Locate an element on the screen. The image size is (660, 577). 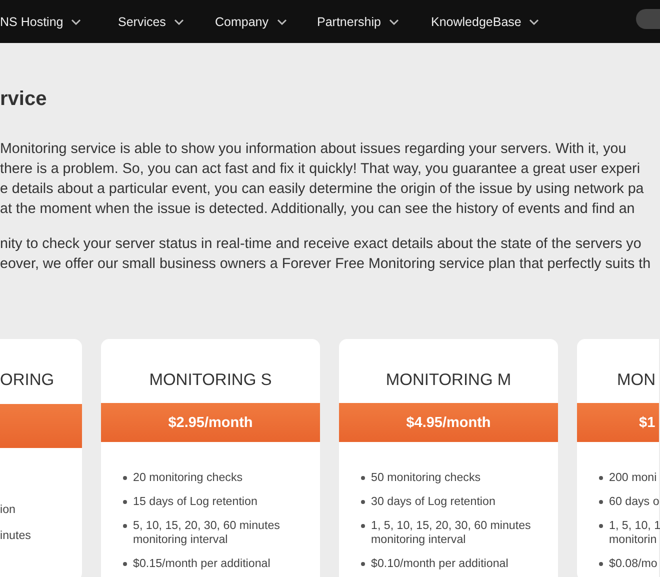
feature-text: ion is located at coordinates (8, 510).